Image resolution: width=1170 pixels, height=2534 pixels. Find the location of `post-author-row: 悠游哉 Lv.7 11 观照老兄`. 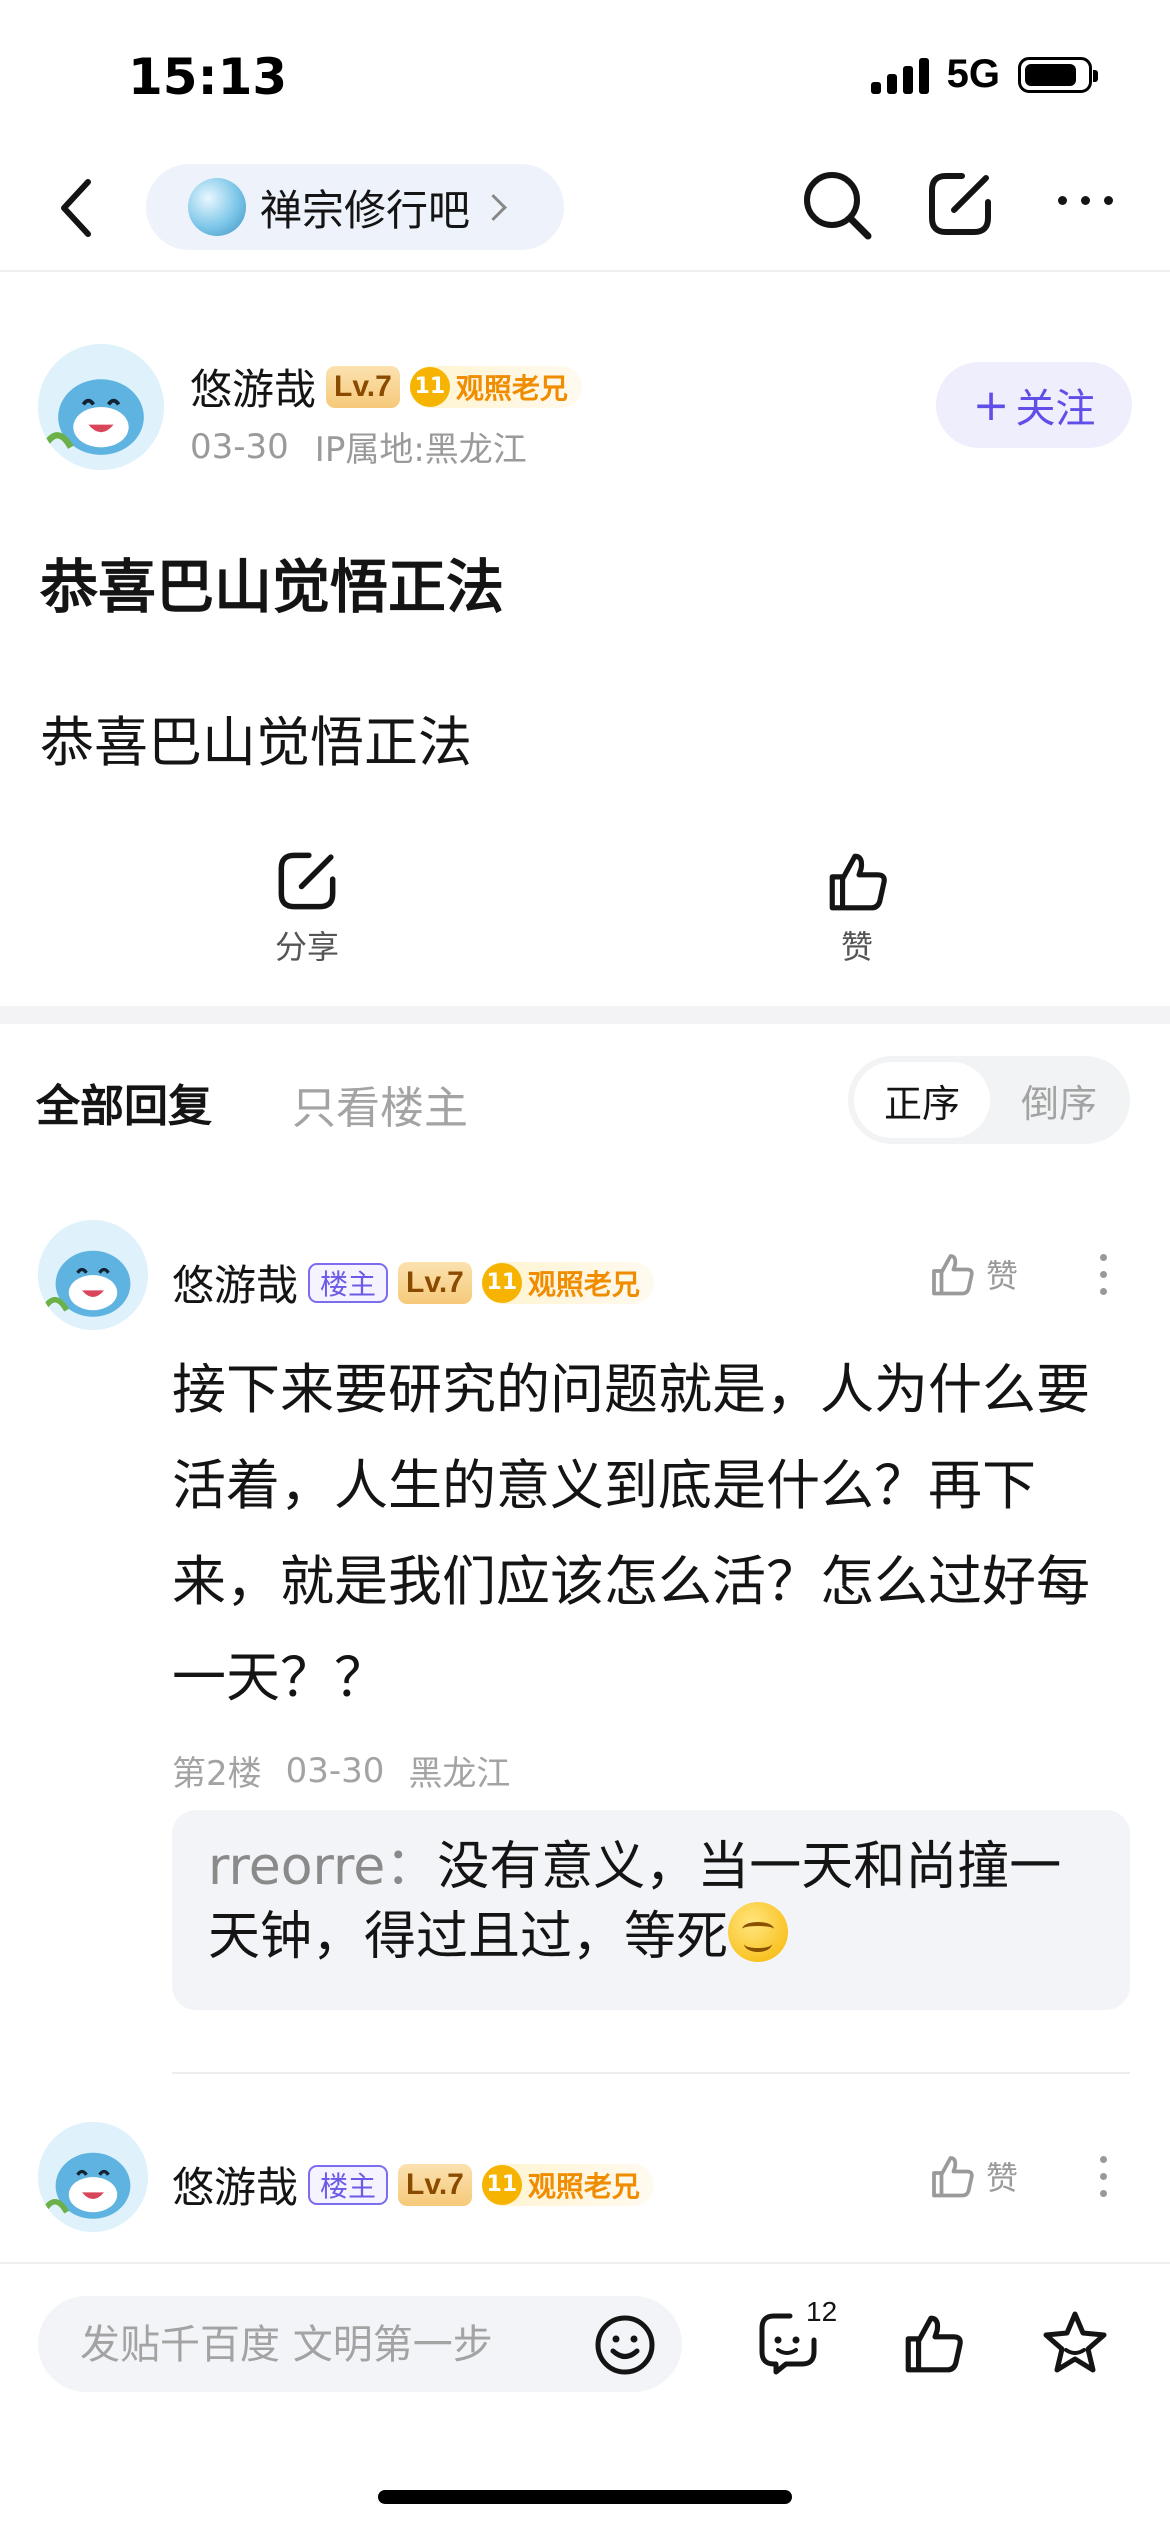

post-author-row: 悠游哉 Lv.7 11 观照老兄 is located at coordinates (386, 386).